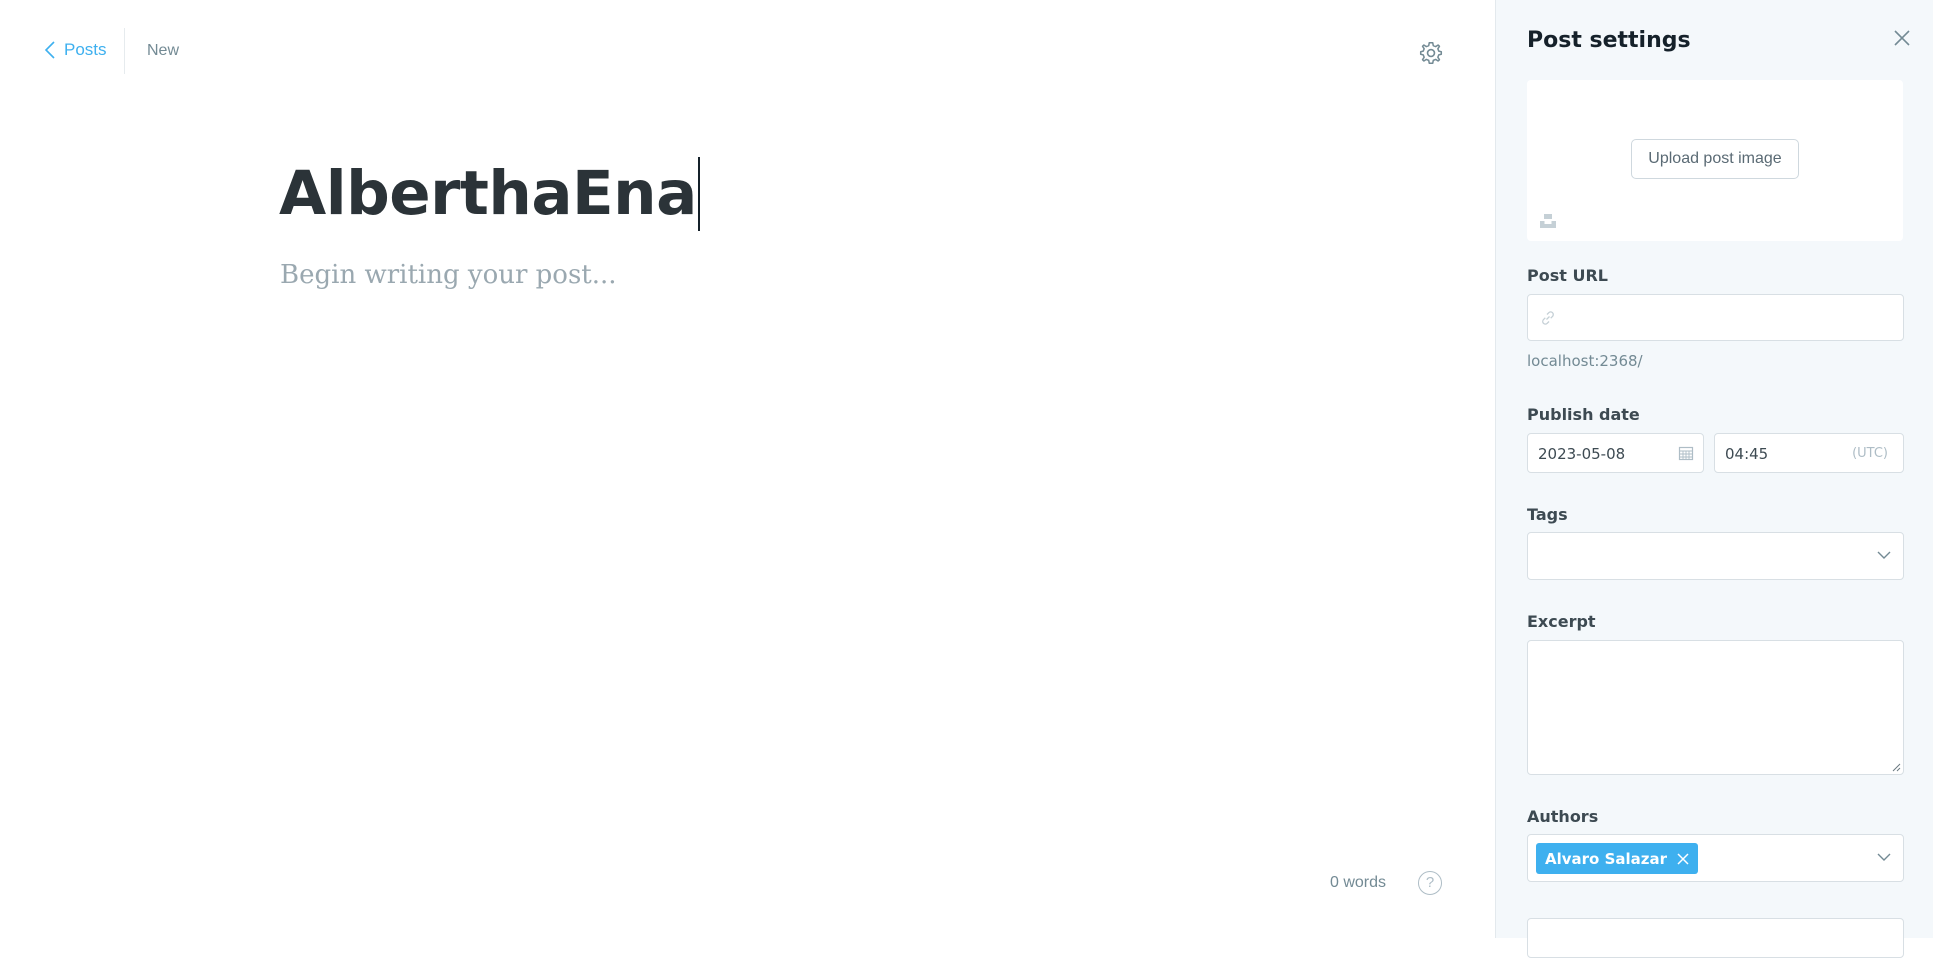 The image size is (1933, 958). I want to click on authors-label: Authors, so click(1563, 816).